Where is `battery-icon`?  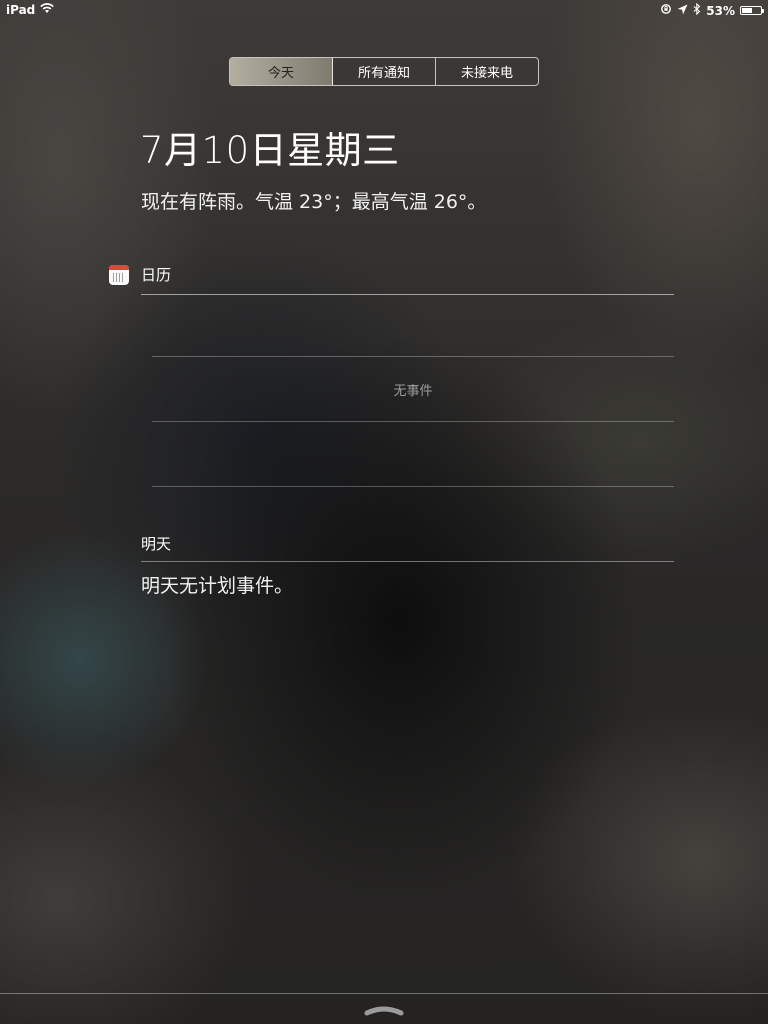
battery-icon is located at coordinates (752, 10).